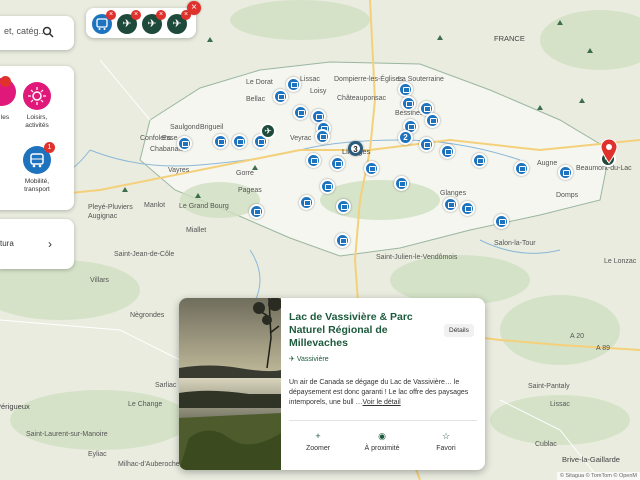  What do you see at coordinates (204, 206) in the screenshot?
I see `place-label: Le Grand Bourg` at bounding box center [204, 206].